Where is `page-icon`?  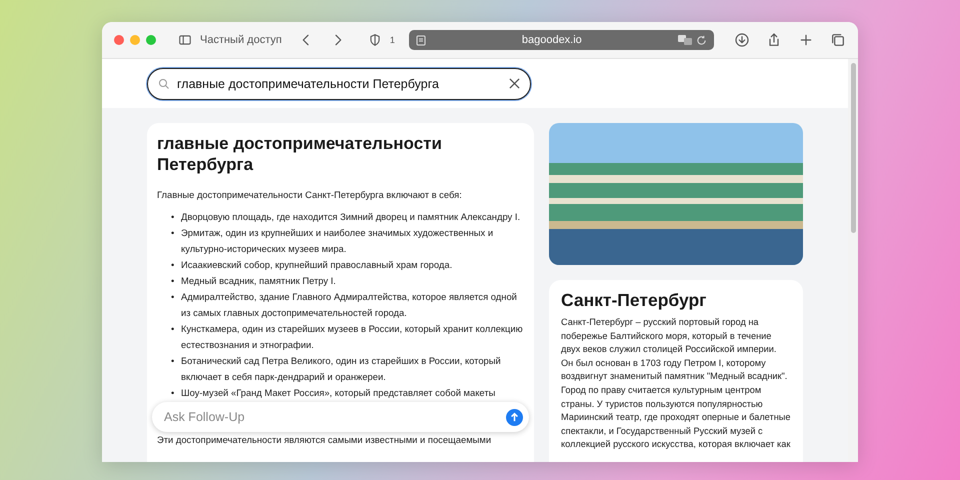 page-icon is located at coordinates (421, 40).